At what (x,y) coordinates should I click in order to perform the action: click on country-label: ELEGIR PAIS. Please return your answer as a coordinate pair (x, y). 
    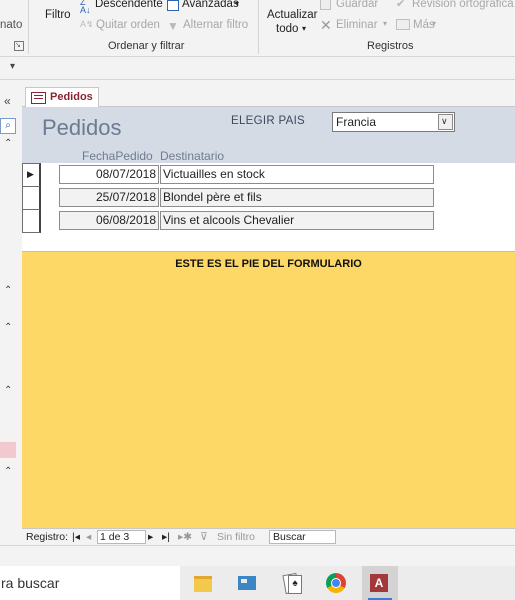
    Looking at the image, I should click on (268, 121).